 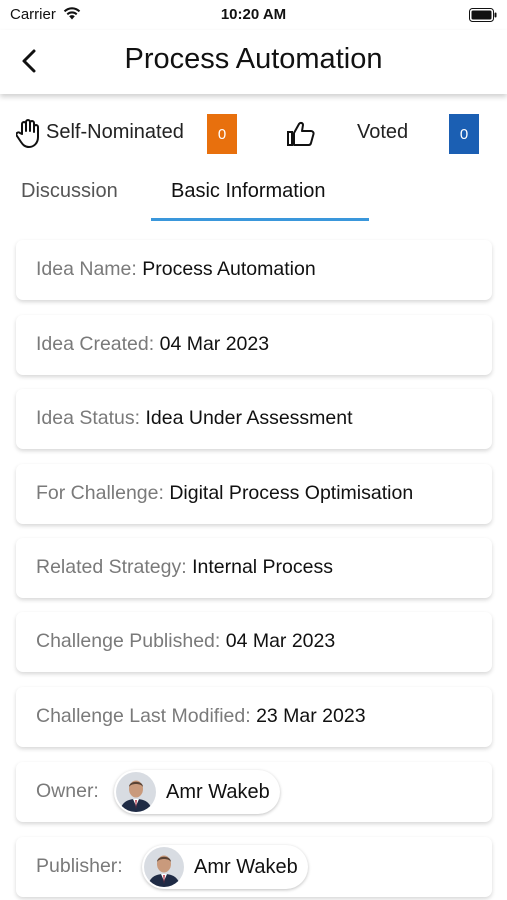 I want to click on raised-hand-icon, so click(x=28, y=135).